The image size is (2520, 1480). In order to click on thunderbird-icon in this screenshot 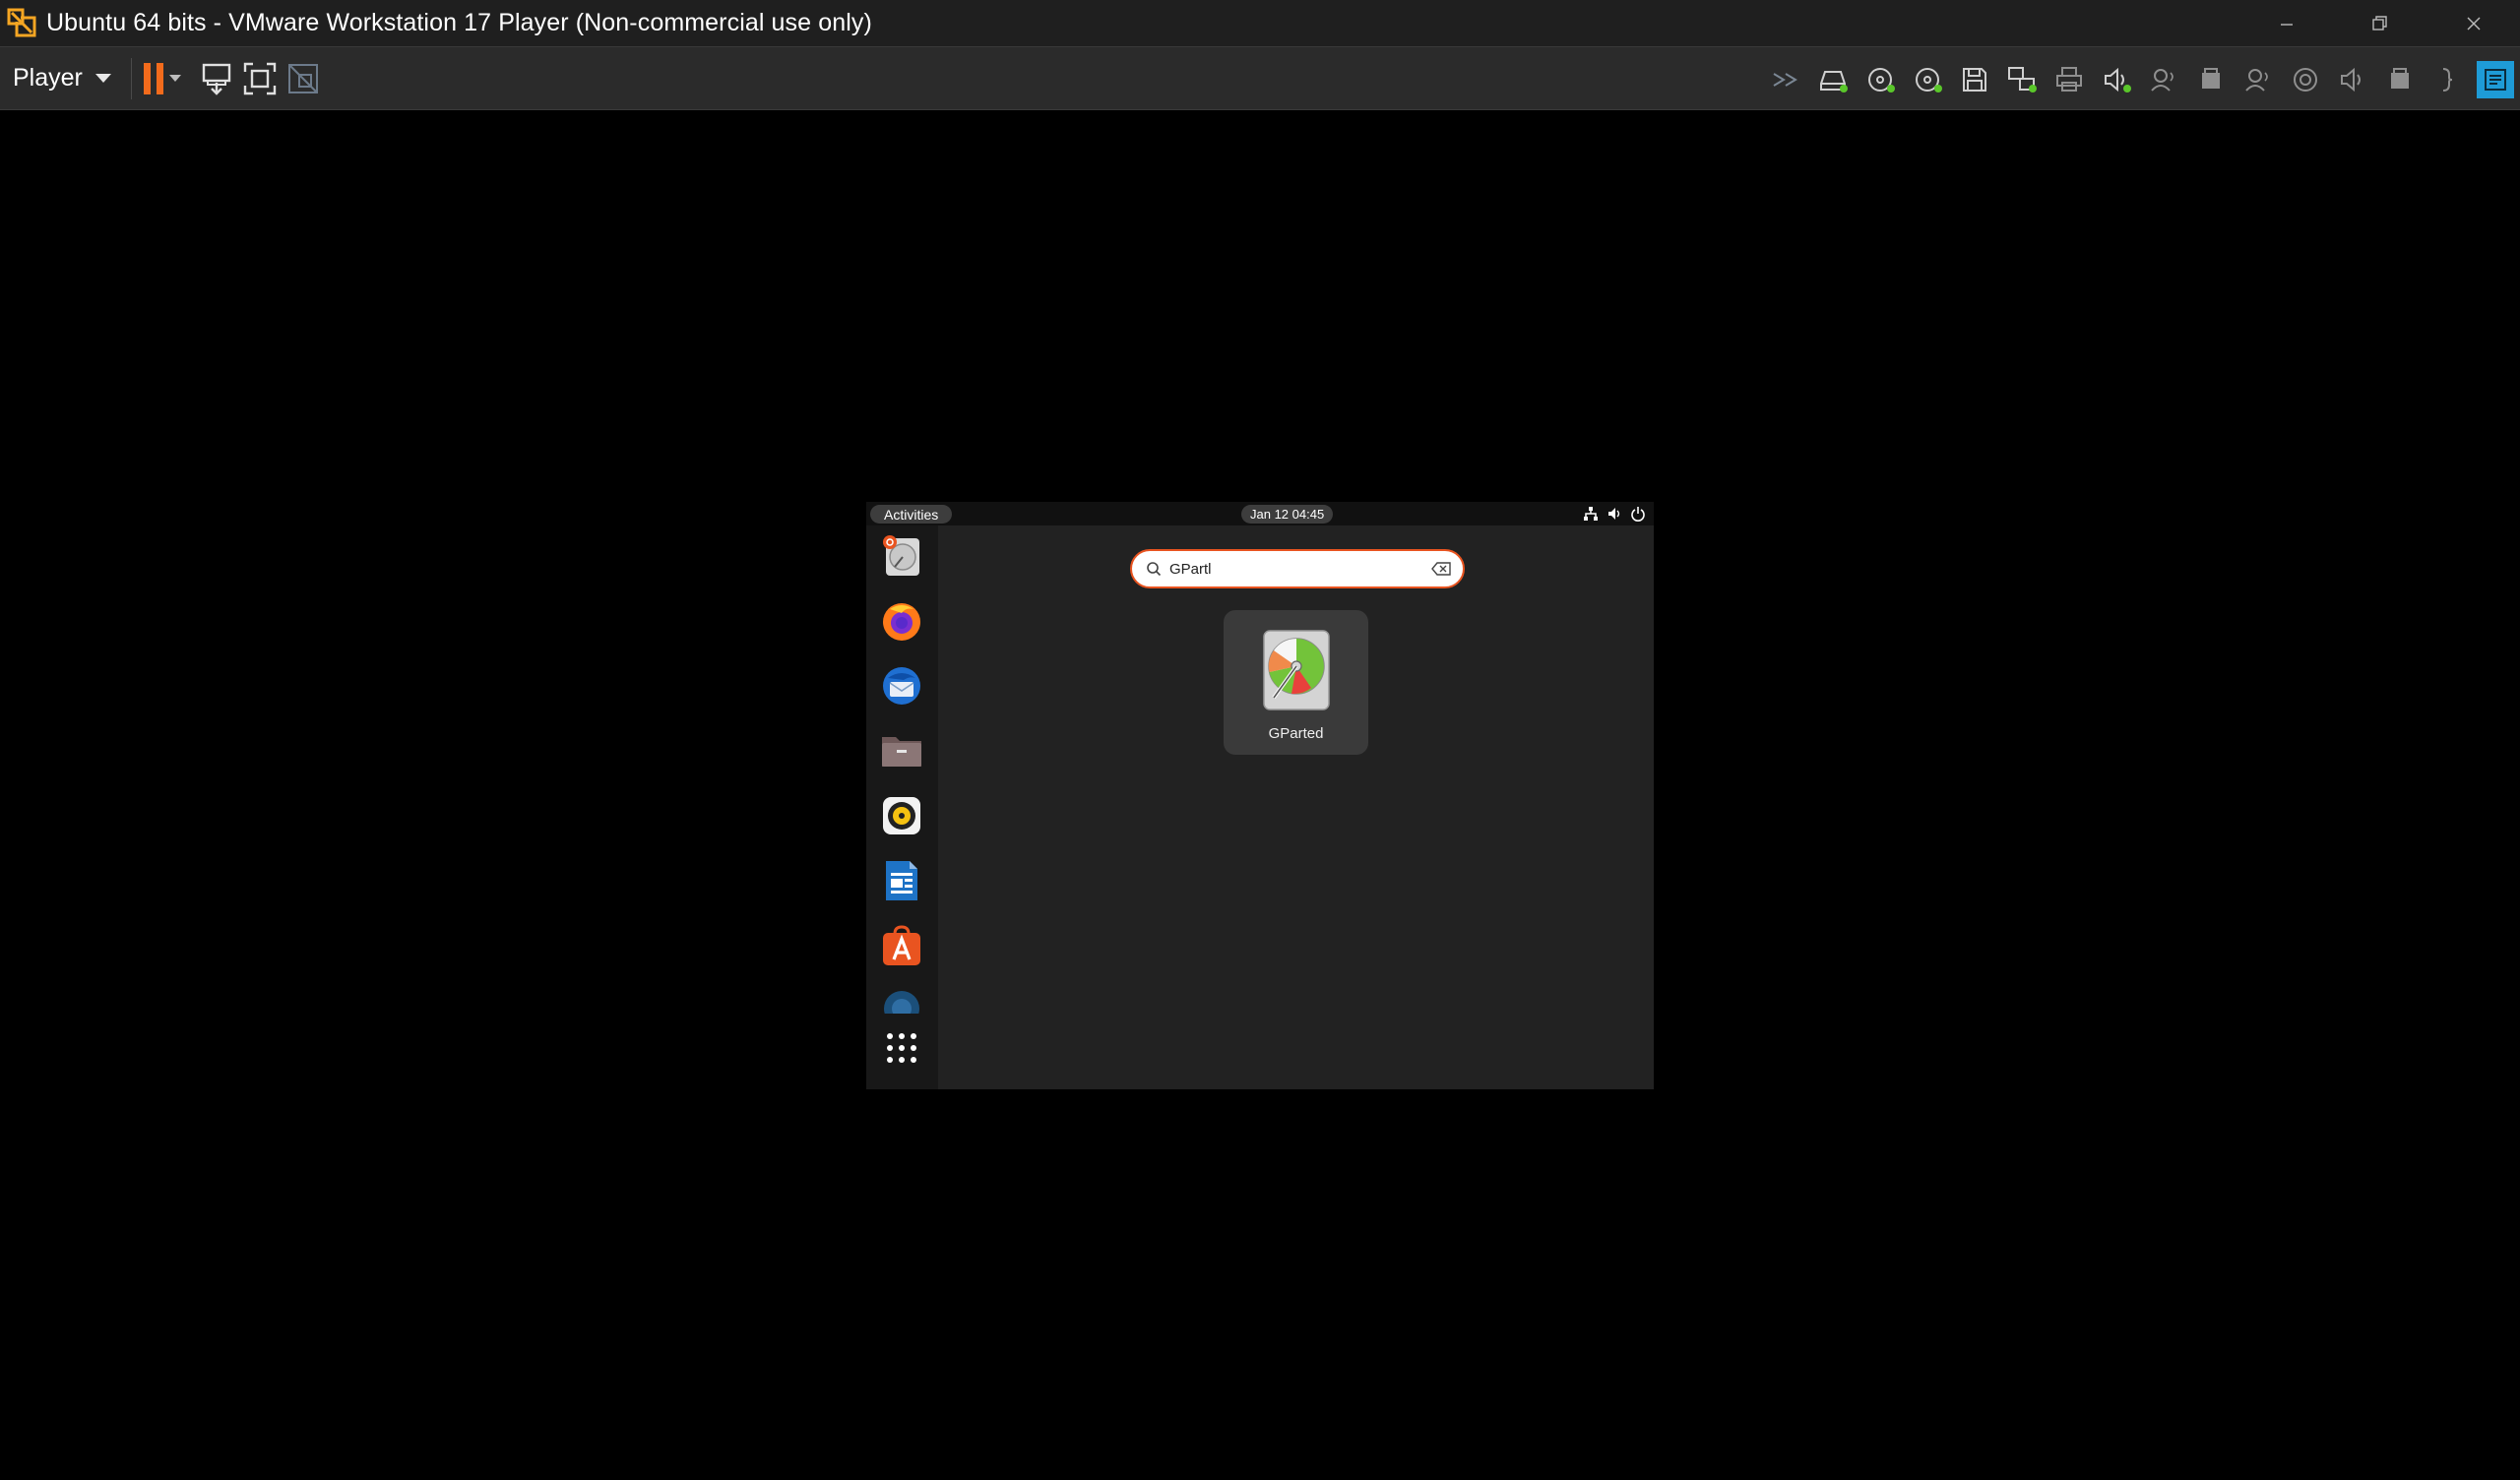, I will do `click(901, 686)`.